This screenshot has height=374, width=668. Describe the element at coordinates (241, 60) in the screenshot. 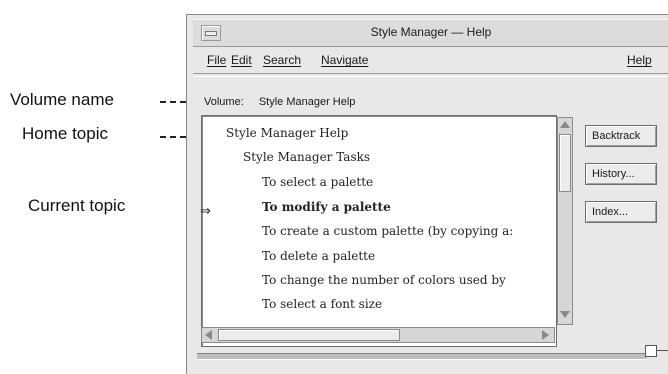

I see `menu-edit: Edit` at that location.